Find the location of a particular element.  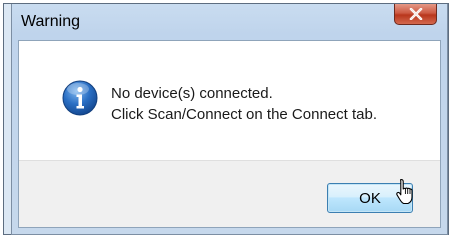

close-icon is located at coordinates (415, 14).